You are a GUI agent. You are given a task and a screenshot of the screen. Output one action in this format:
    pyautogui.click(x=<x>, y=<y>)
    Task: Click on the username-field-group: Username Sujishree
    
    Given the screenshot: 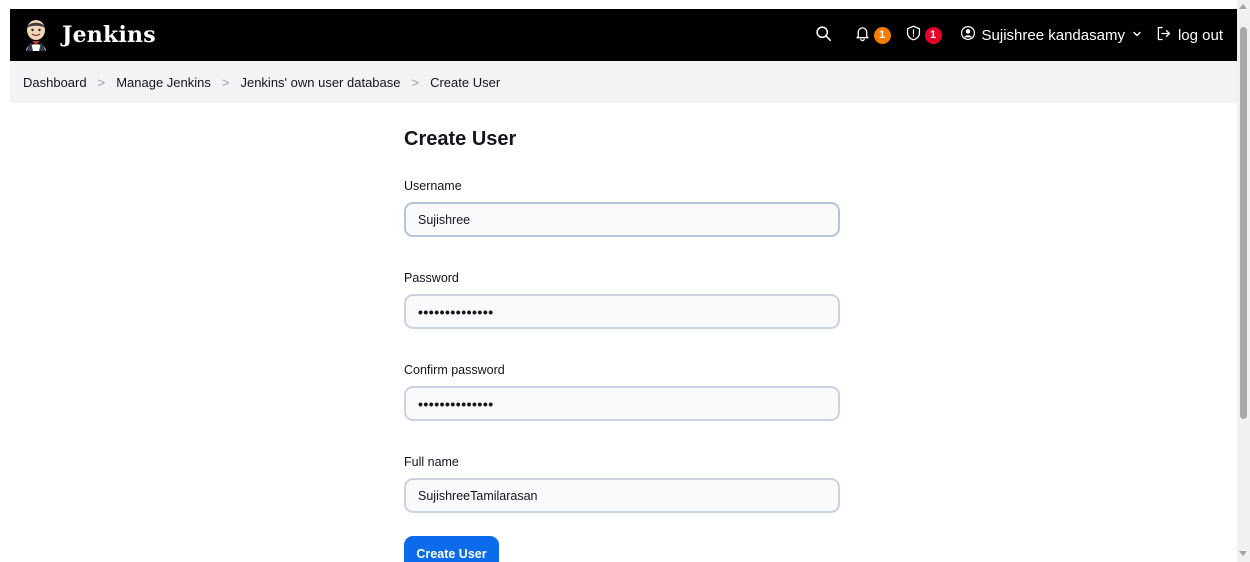 What is the action you would take?
    pyautogui.click(x=622, y=208)
    